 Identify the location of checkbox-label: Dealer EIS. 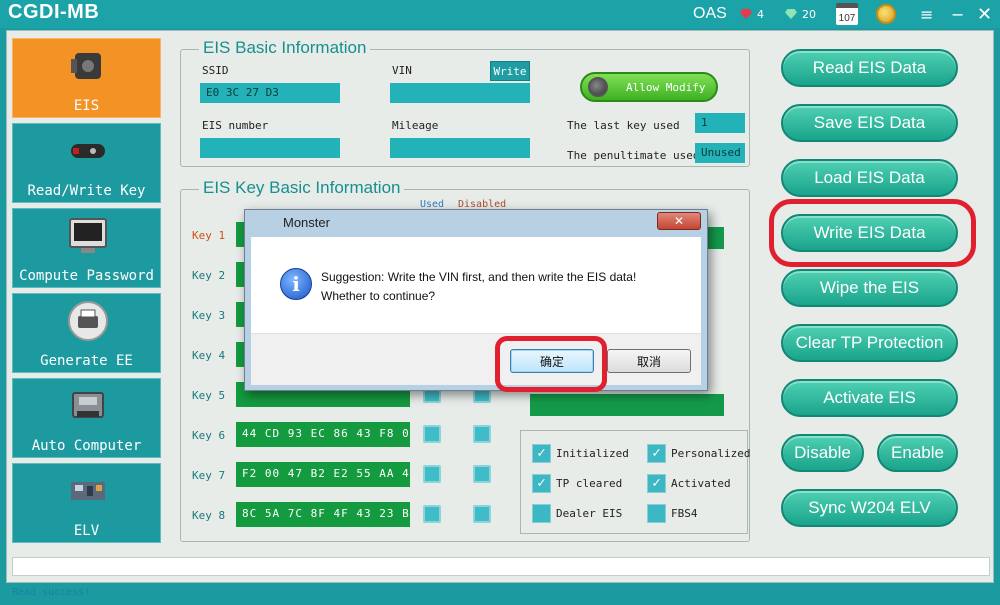
(589, 513).